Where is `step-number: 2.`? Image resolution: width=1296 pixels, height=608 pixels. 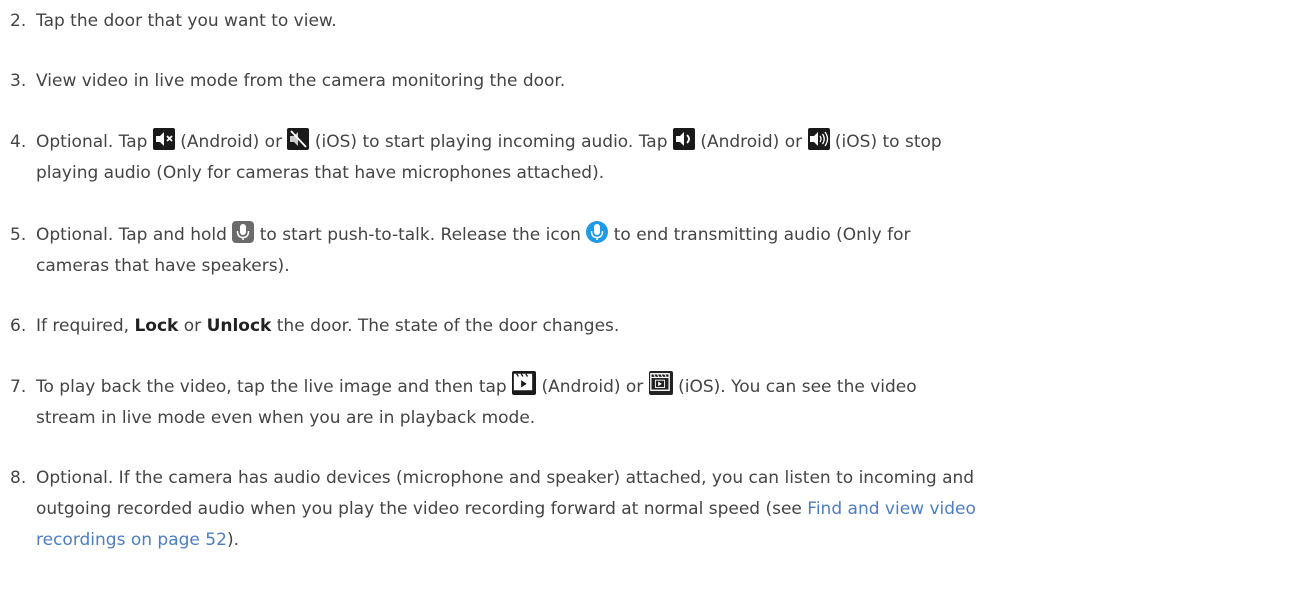
step-number: 2. is located at coordinates (18, 21).